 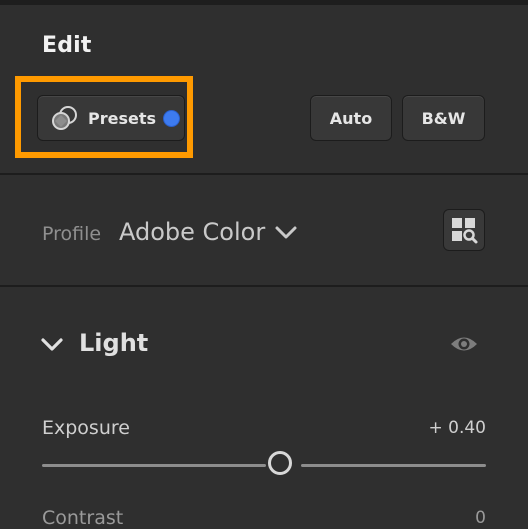 What do you see at coordinates (172, 118) in the screenshot?
I see `presets-indicator-dot` at bounding box center [172, 118].